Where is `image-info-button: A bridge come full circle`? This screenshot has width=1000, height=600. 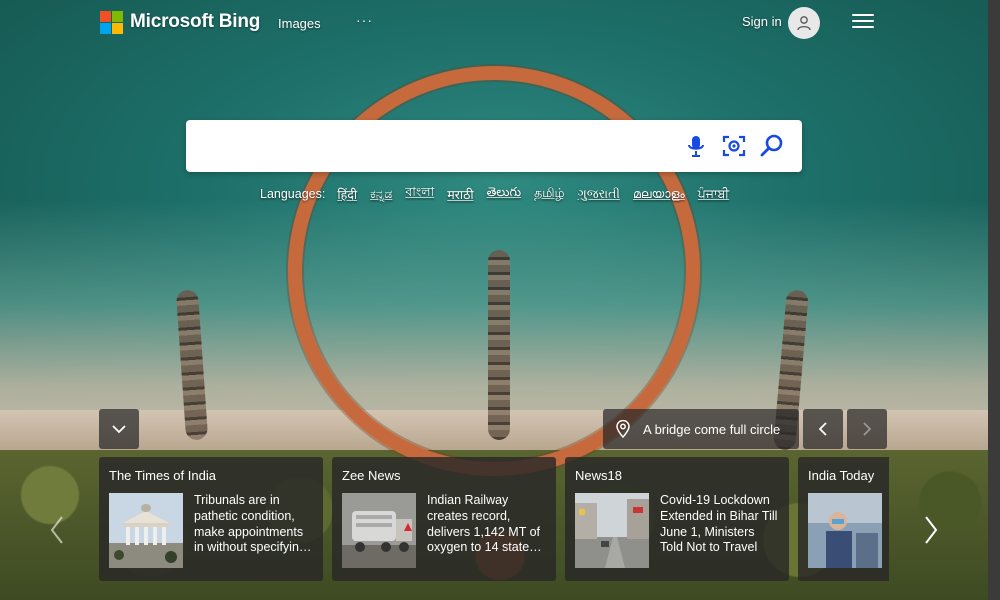
image-info-button: A bridge come full circle is located at coordinates (701, 429).